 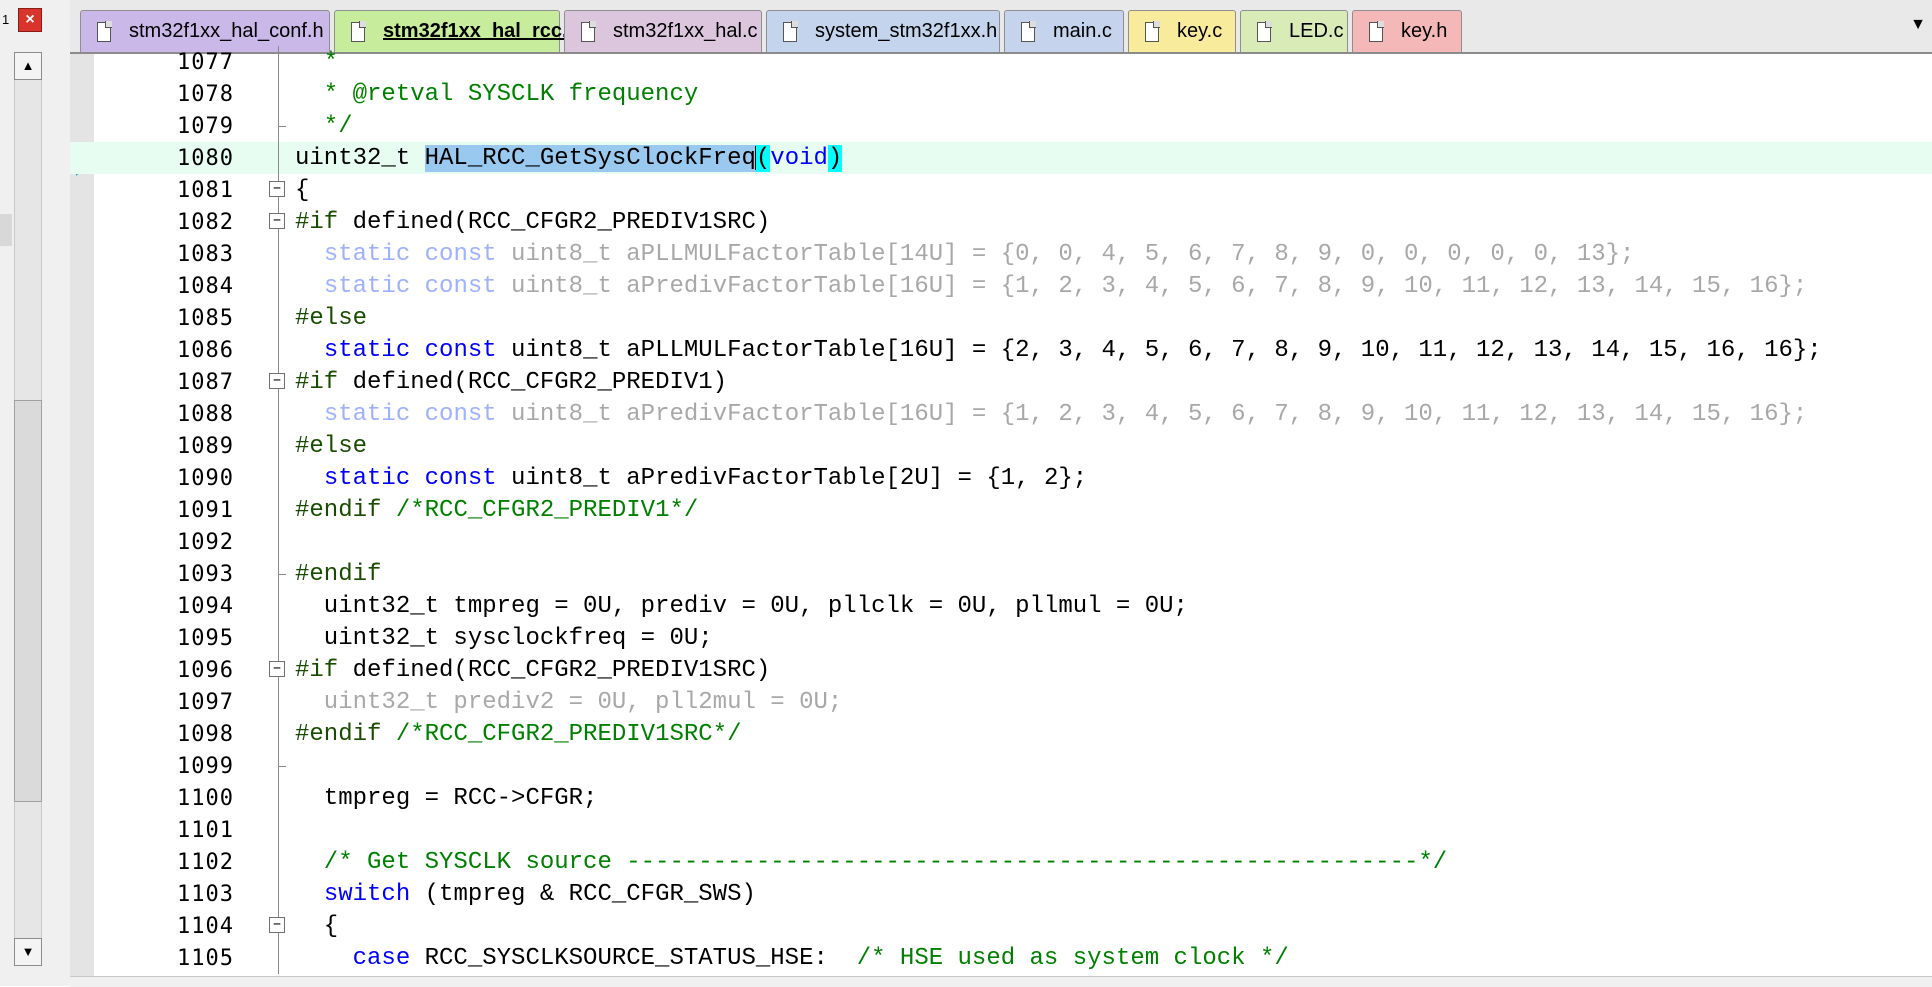 What do you see at coordinates (205, 158) in the screenshot?
I see `line-number: 1080` at bounding box center [205, 158].